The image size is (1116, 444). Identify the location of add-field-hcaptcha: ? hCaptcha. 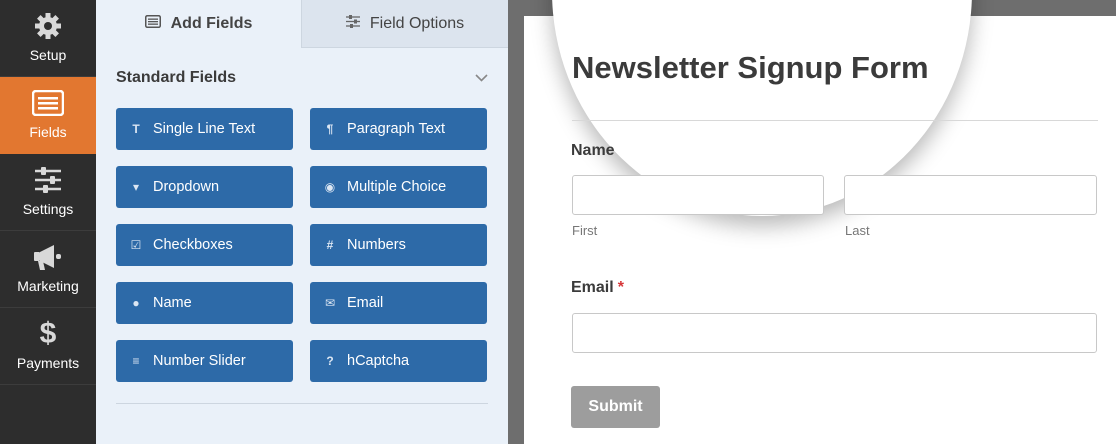
(398, 361).